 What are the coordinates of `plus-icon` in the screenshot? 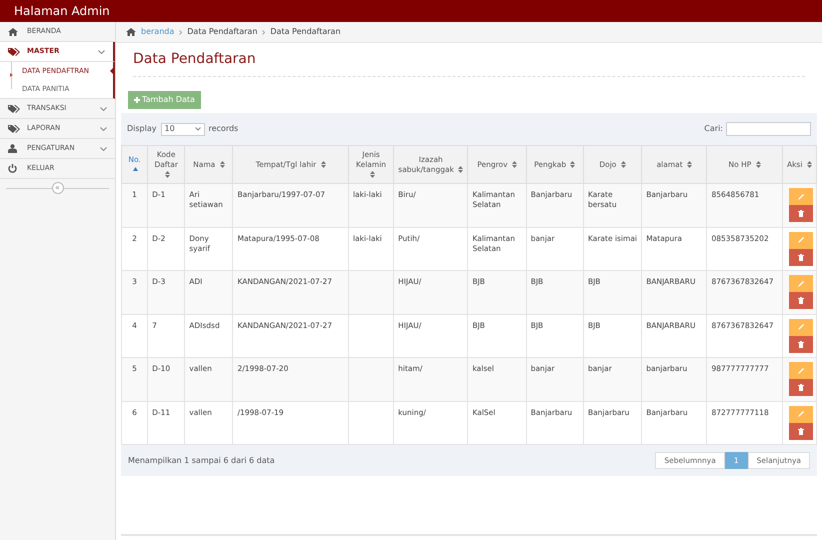 It's located at (137, 100).